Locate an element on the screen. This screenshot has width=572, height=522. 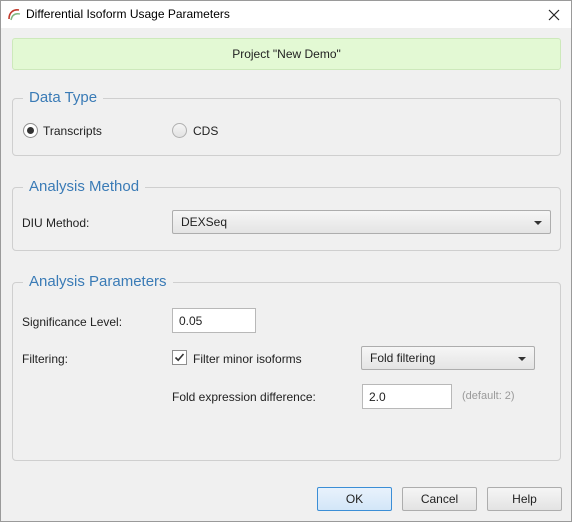
filter-type-select: Fold filtering is located at coordinates (448, 358).